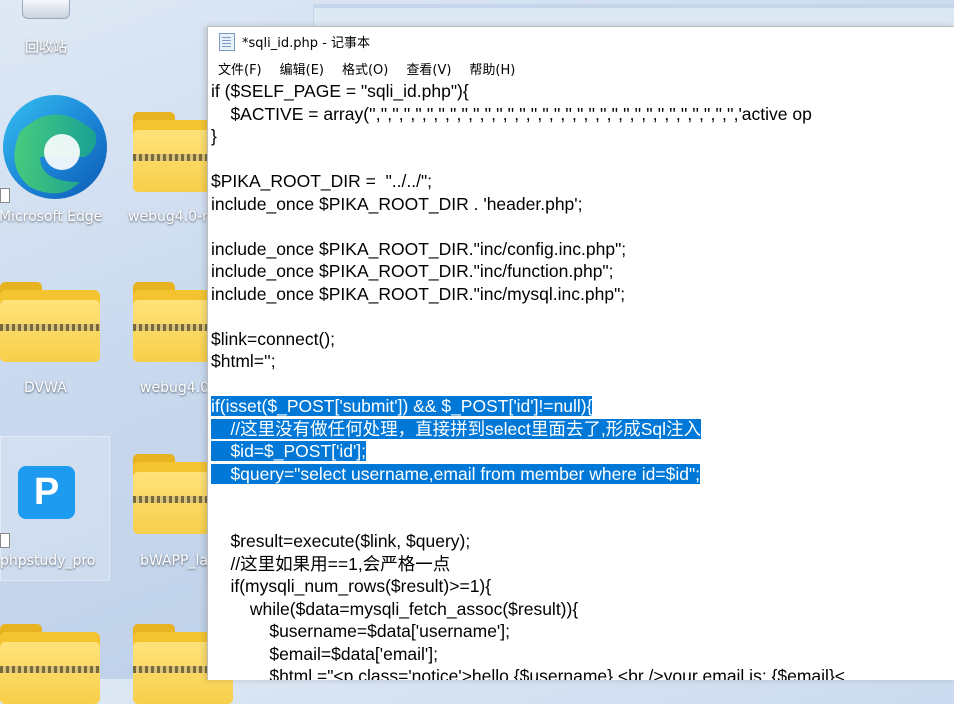 This screenshot has height=704, width=954. I want to click on code-line-text: $email=$data['email'];, so click(324, 653).